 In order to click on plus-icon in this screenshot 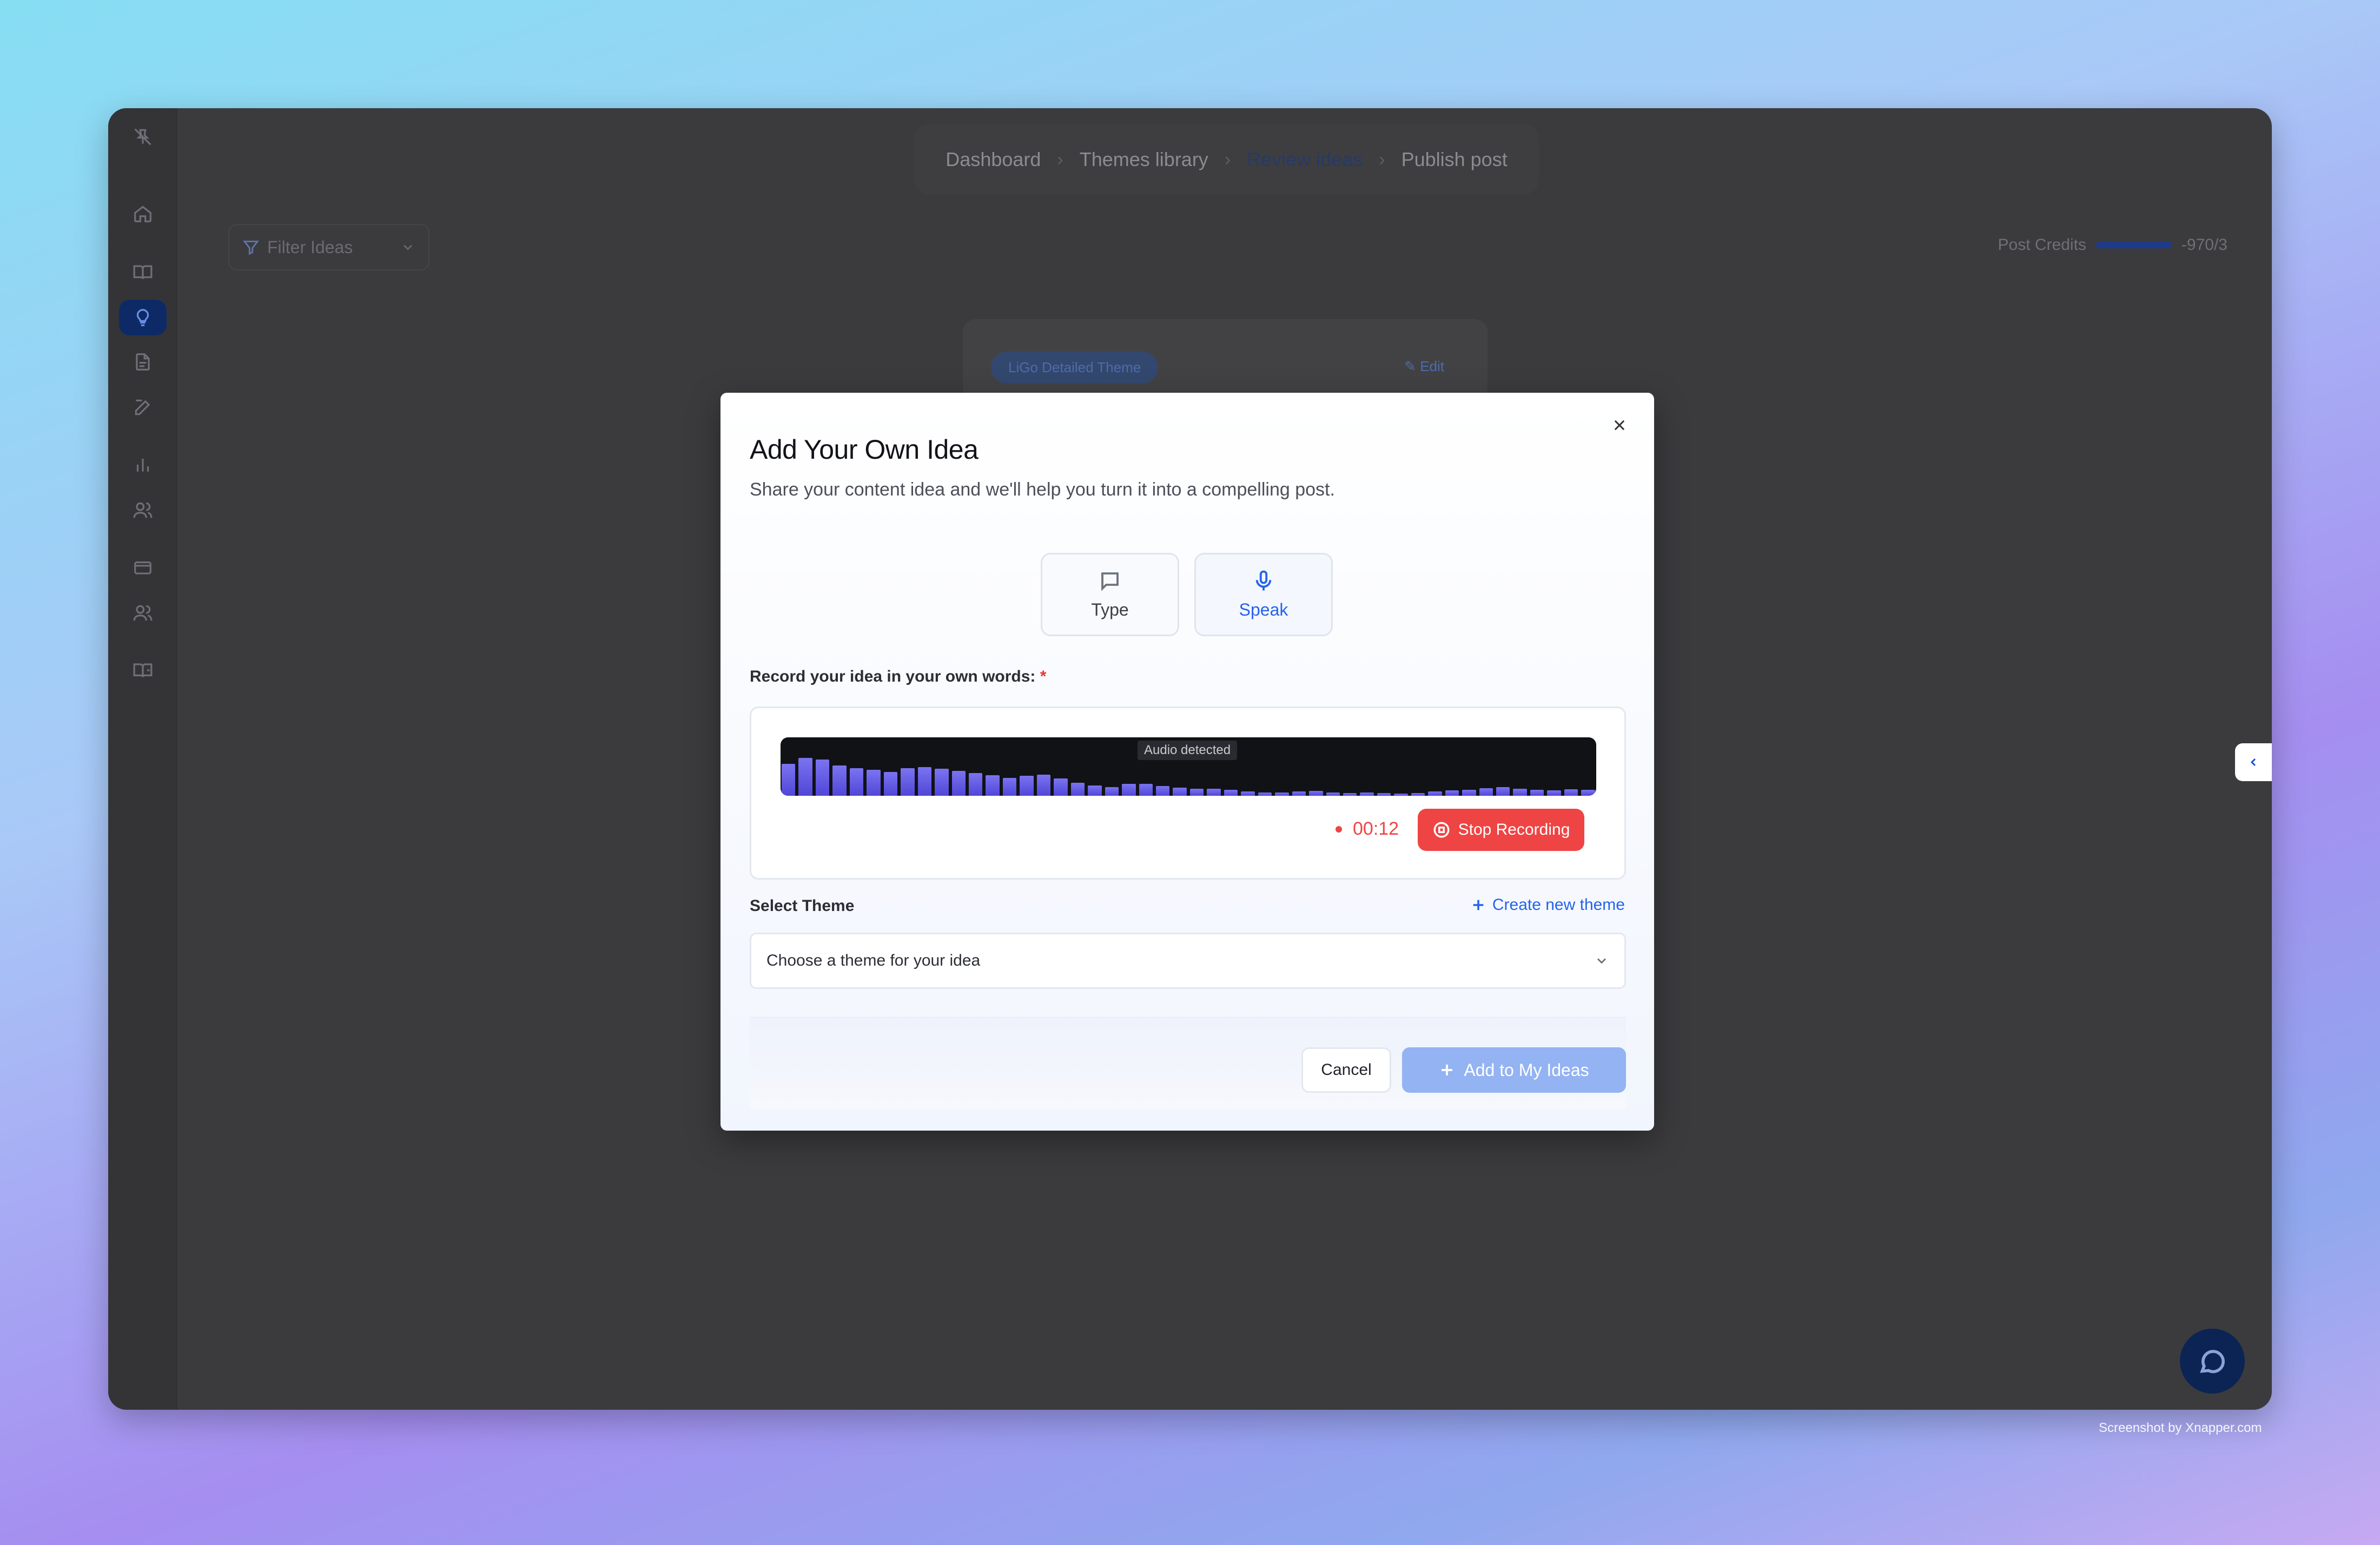, I will do `click(1478, 905)`.